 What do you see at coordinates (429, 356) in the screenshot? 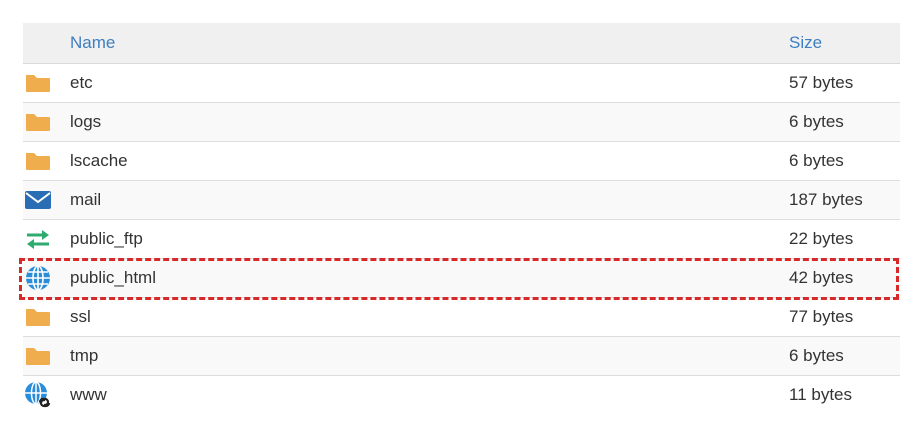
I see `file-name: tmp` at bounding box center [429, 356].